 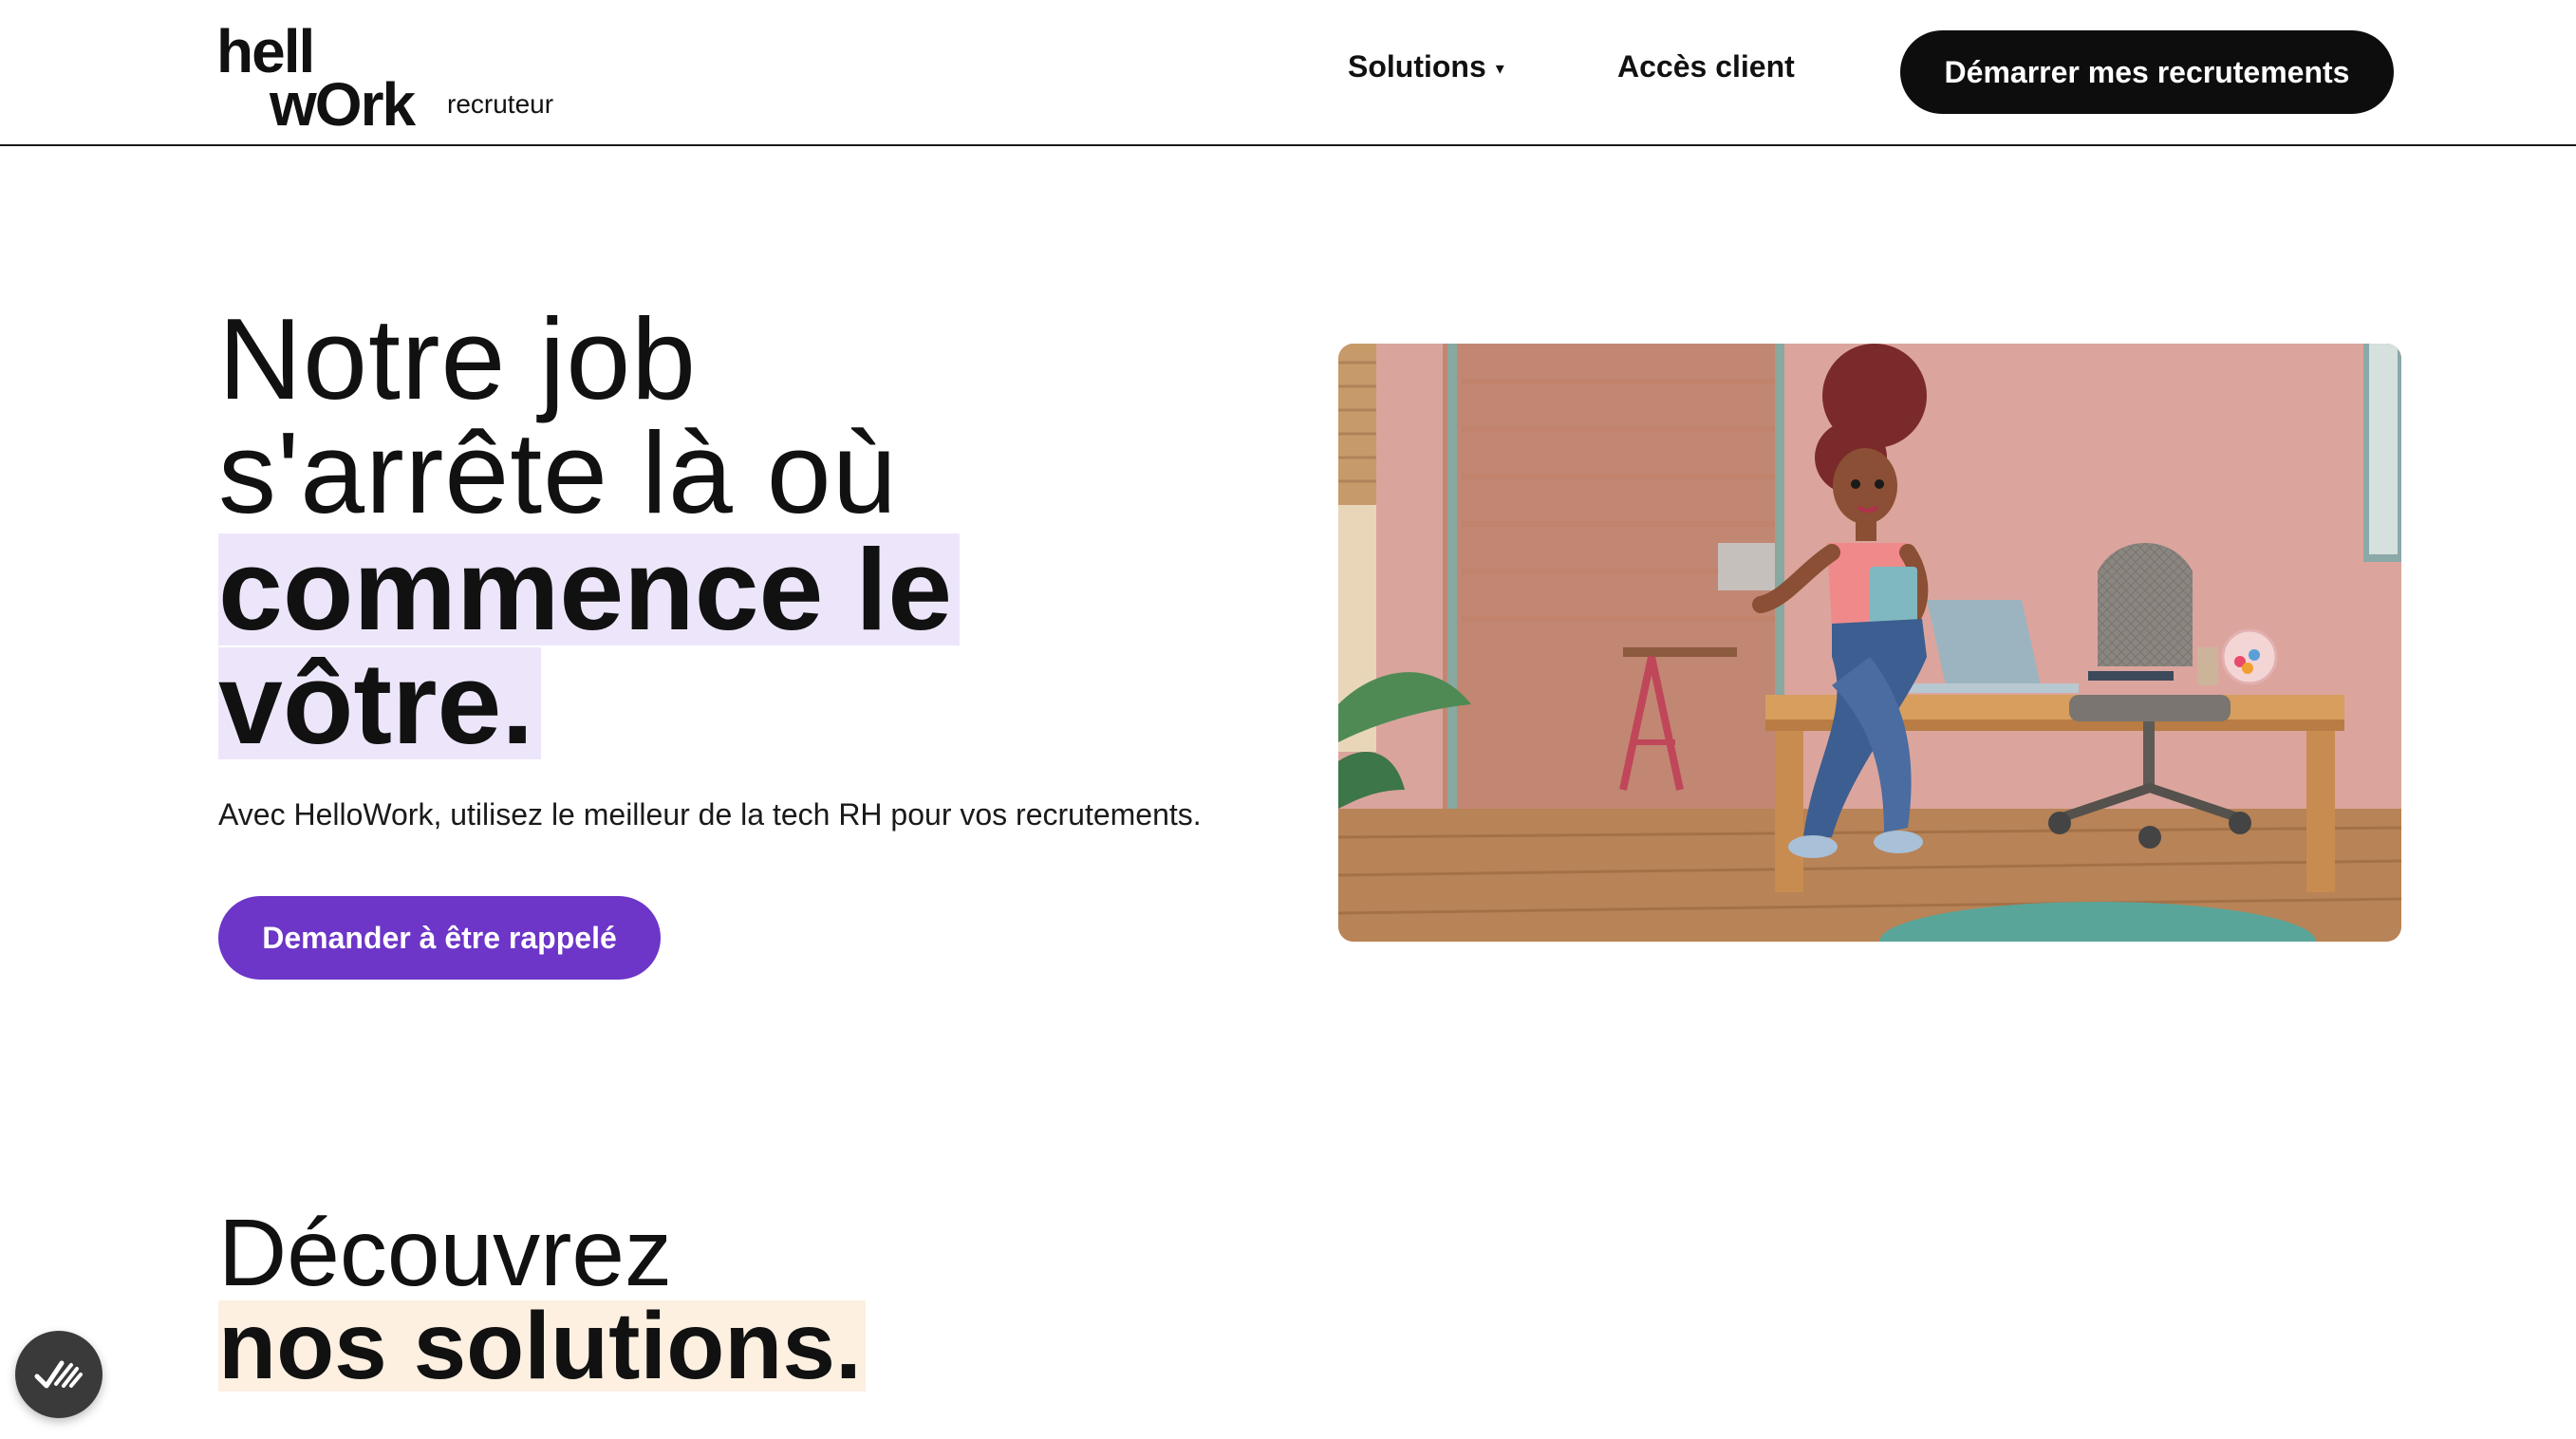 I want to click on floating-help-button, so click(x=59, y=1374).